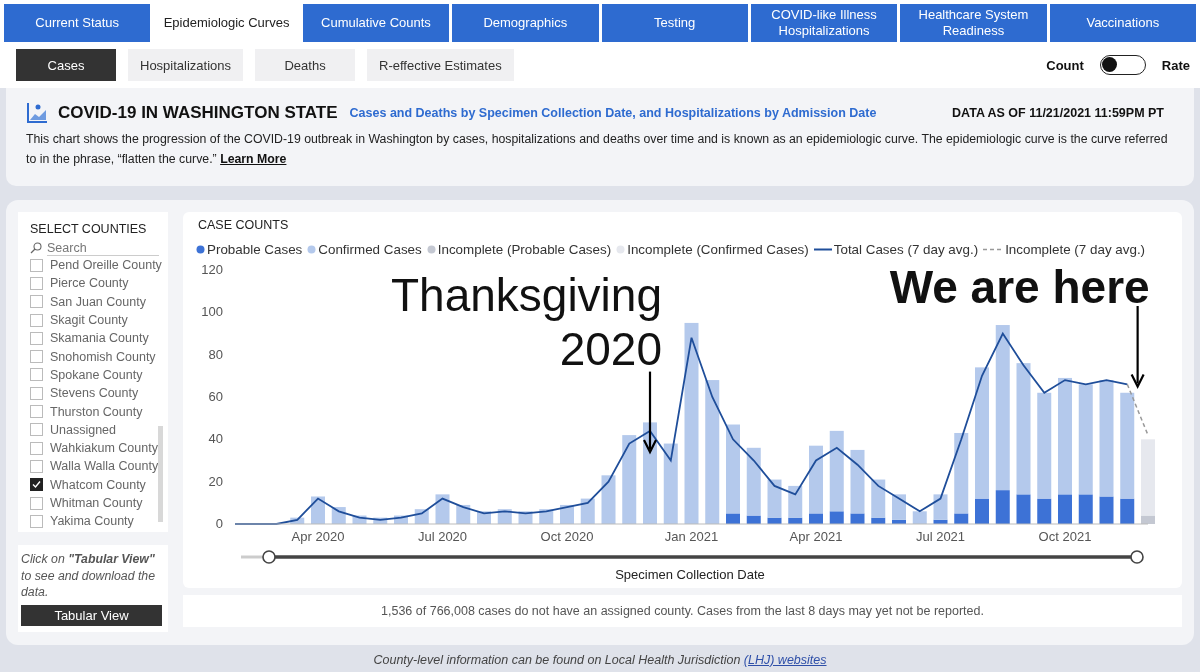  I want to click on legend-item: Total Cases (7 day avg.), so click(896, 249).